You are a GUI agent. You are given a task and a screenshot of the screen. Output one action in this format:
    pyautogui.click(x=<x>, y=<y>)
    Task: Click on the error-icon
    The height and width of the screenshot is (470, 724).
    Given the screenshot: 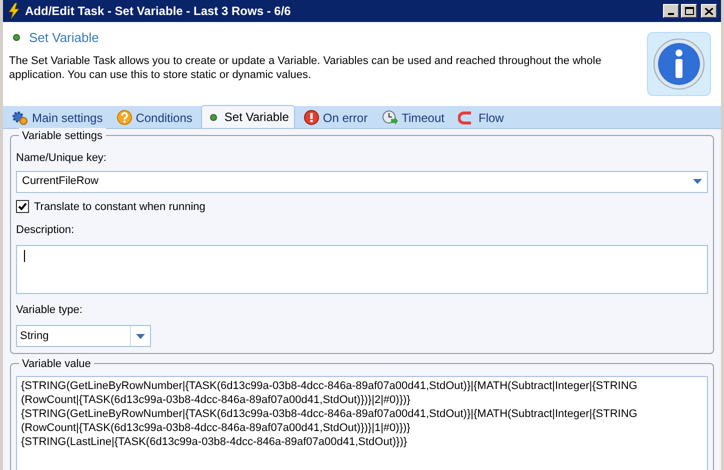 What is the action you would take?
    pyautogui.click(x=311, y=117)
    